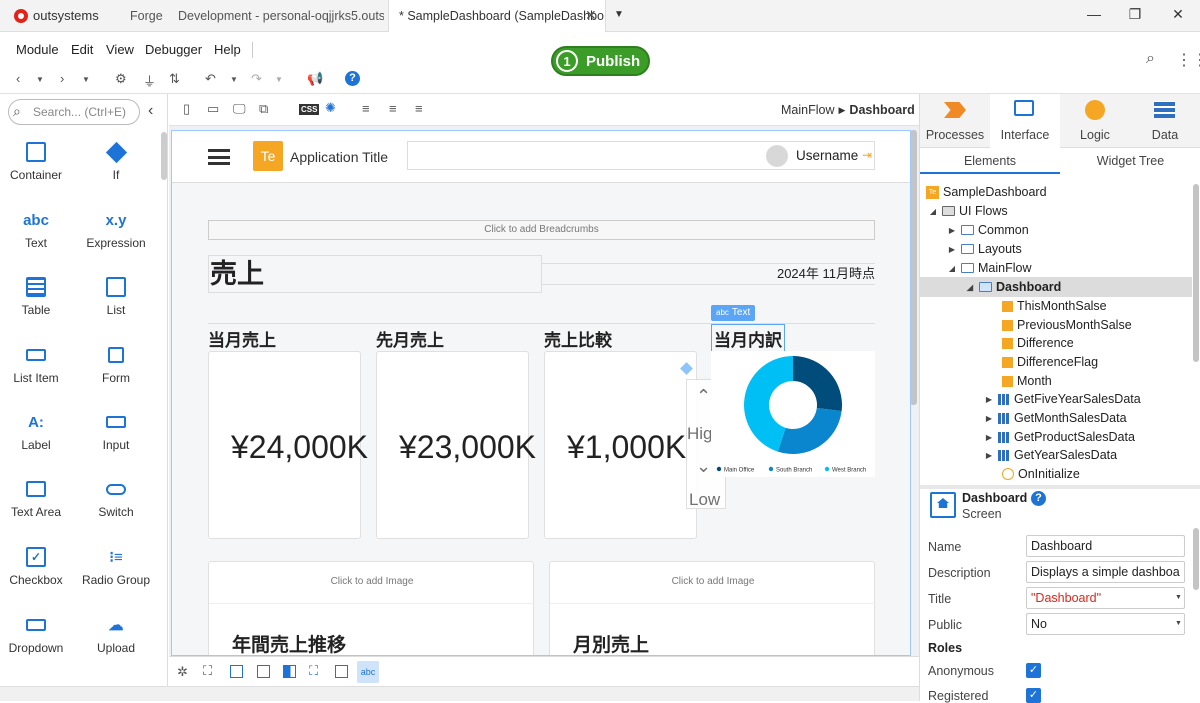  What do you see at coordinates (1178, 16) in the screenshot?
I see `close-window-icon: ✕` at bounding box center [1178, 16].